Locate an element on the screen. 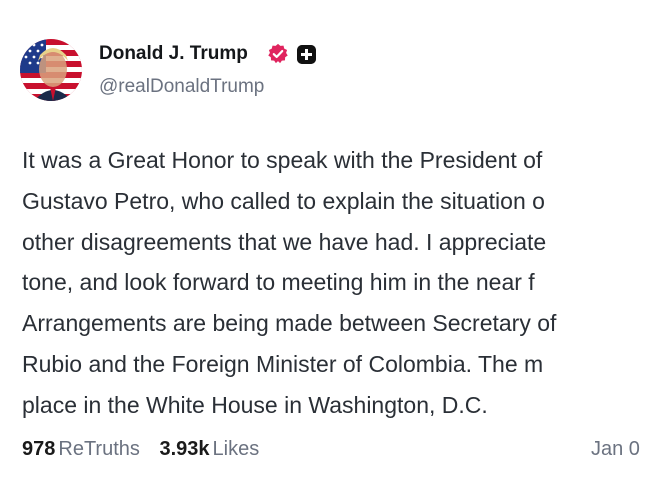  verified-check-icon is located at coordinates (278, 53).